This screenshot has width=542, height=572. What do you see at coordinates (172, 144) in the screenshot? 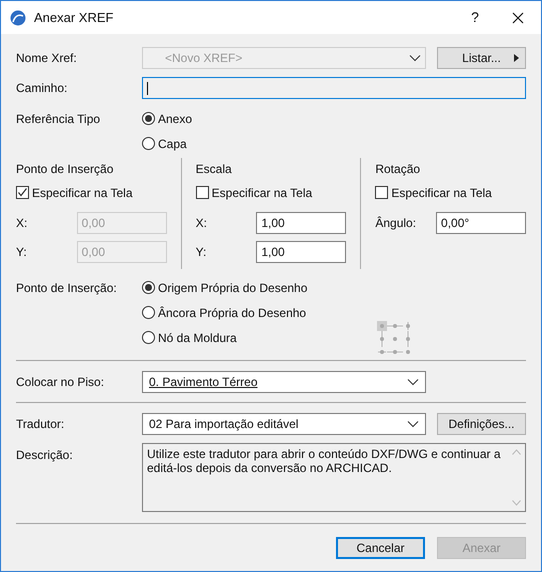
I see `radio-label: Capa` at bounding box center [172, 144].